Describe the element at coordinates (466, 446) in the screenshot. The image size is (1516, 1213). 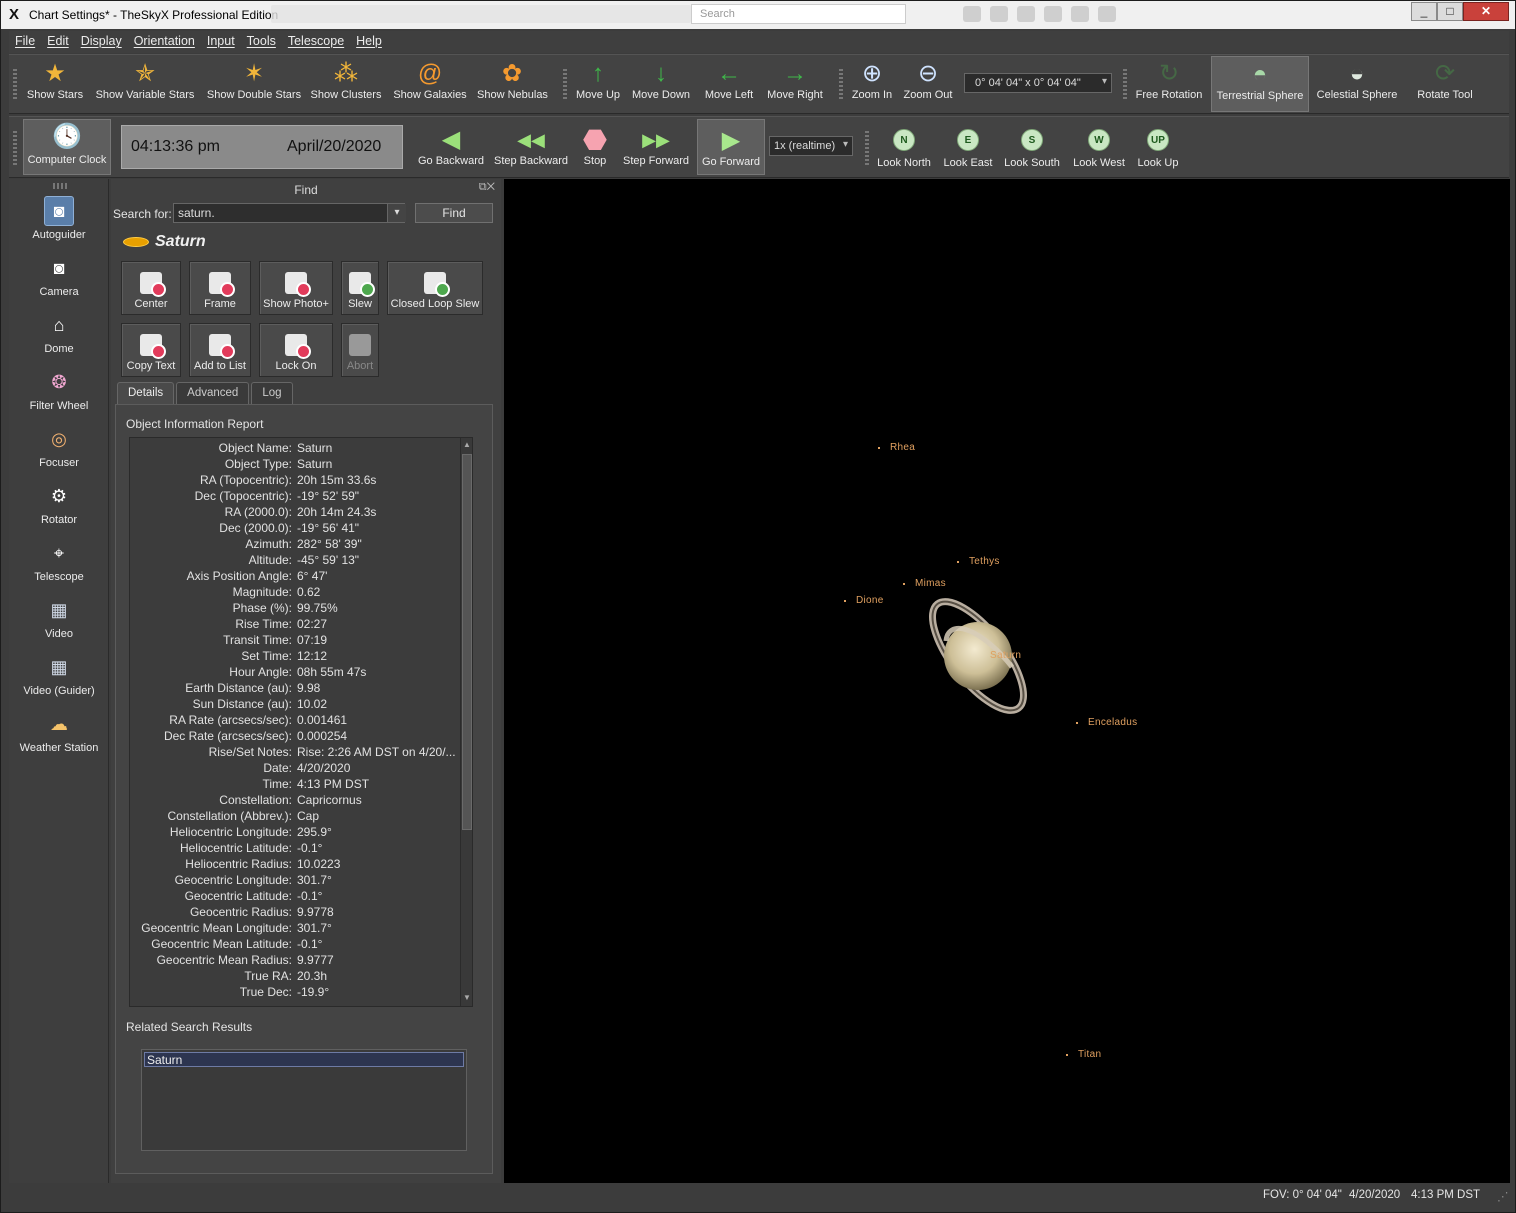
I see `scroll-up-icon: ▲` at that location.